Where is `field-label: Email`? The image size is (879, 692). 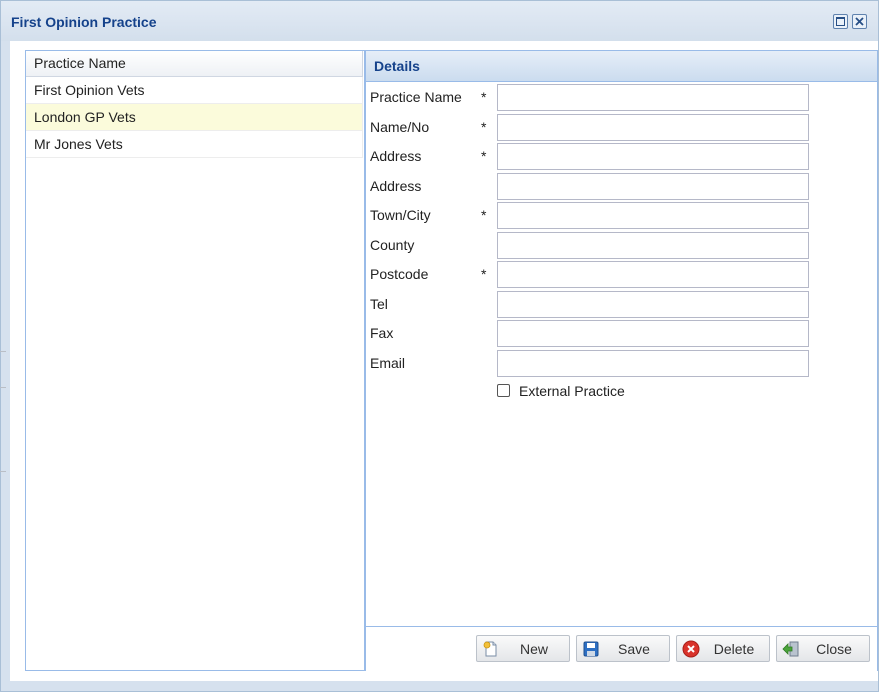 field-label: Email is located at coordinates (388, 363).